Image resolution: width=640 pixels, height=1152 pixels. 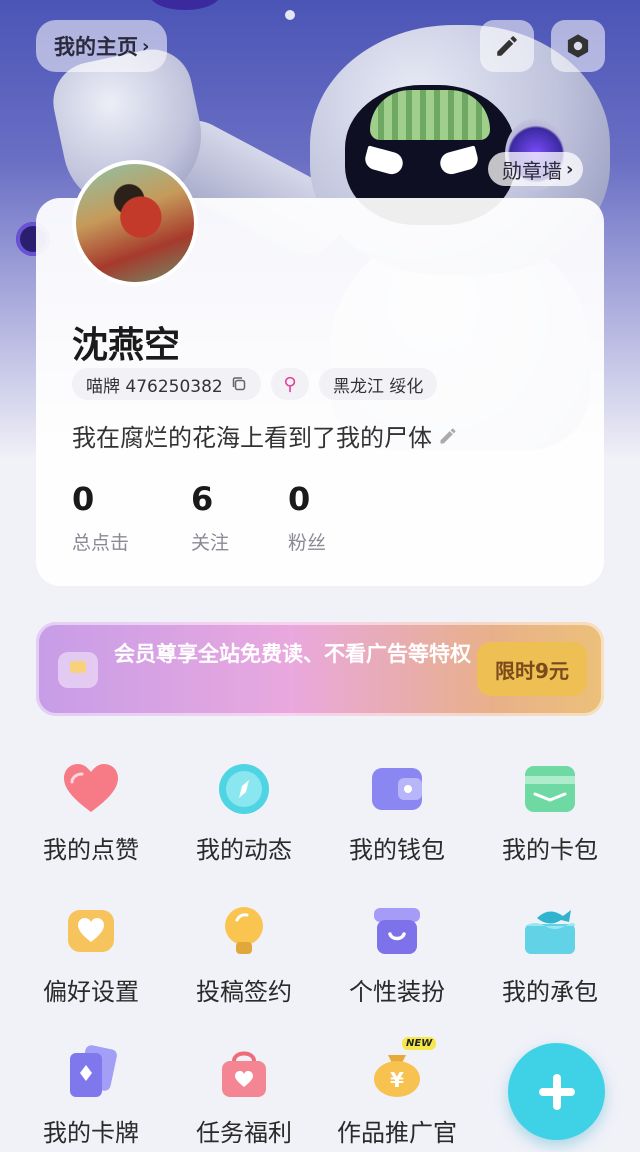 I want to click on location-chip: 黑龙江 绥化, so click(x=378, y=384).